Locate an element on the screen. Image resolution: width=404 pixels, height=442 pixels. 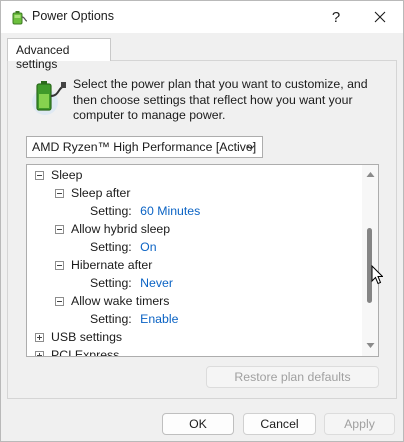
mouse-cursor-icon is located at coordinates (377, 275).